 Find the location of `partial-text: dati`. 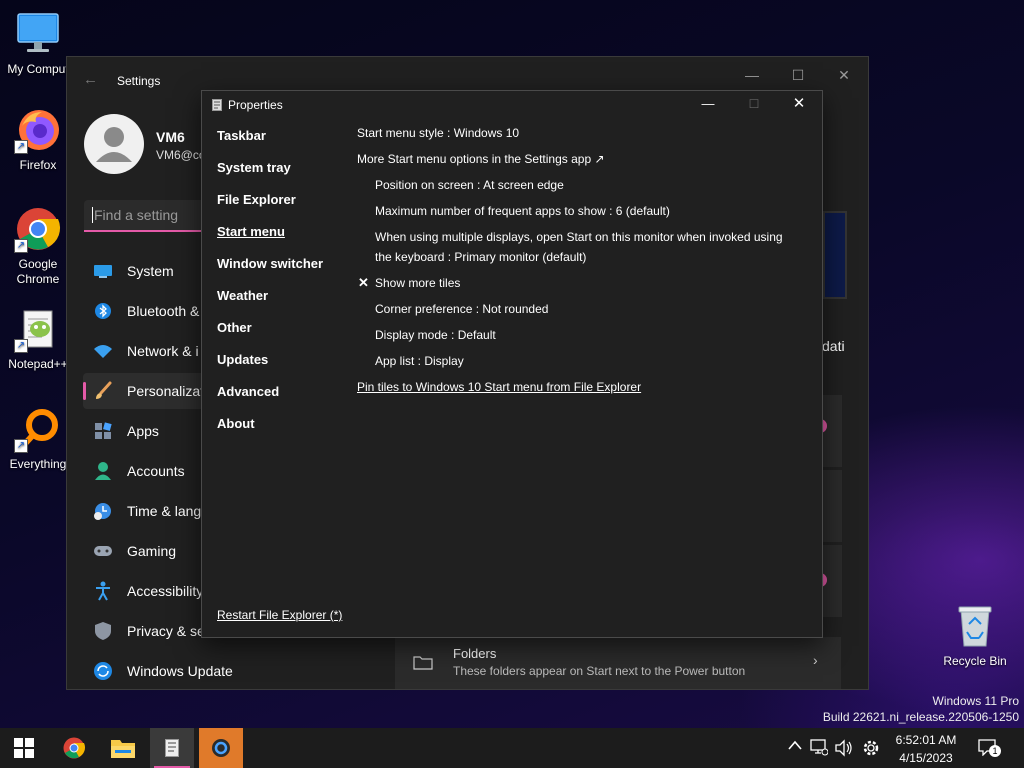

partial-text: dati is located at coordinates (833, 346).